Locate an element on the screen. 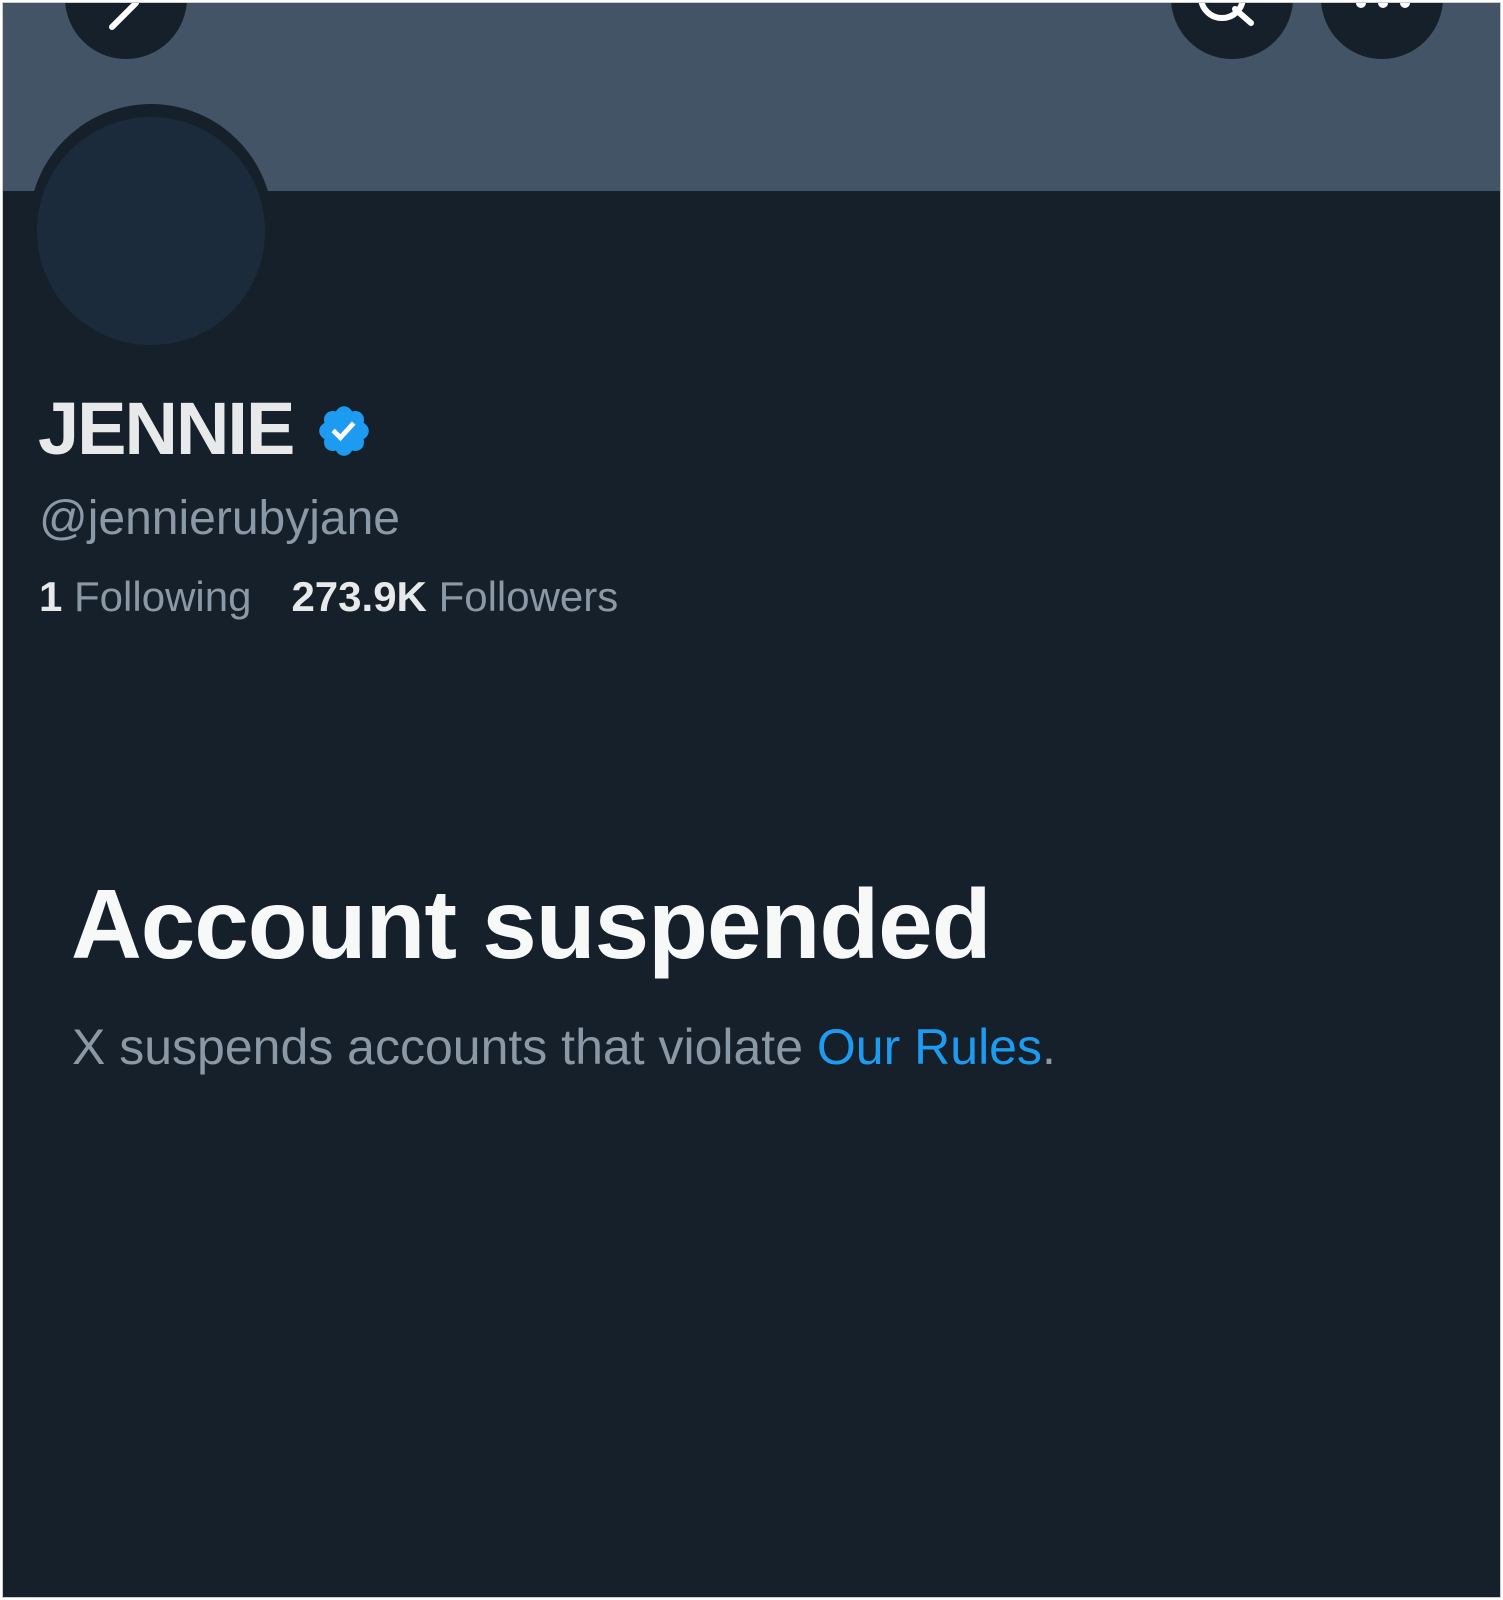  following-link: 1 Following is located at coordinates (145, 597).